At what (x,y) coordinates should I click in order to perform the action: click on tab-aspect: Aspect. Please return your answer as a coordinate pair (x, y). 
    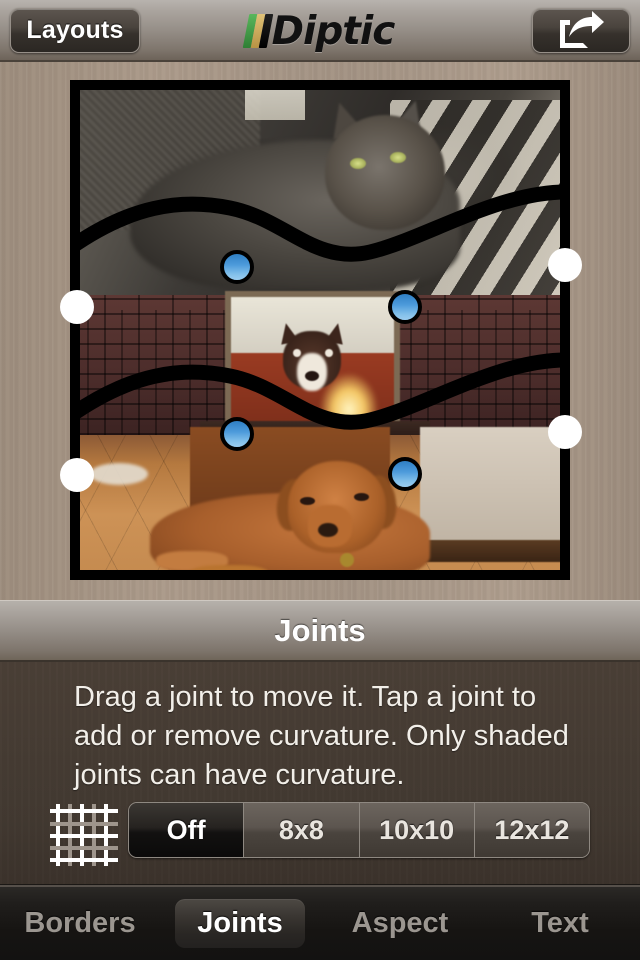
    Looking at the image, I should click on (400, 923).